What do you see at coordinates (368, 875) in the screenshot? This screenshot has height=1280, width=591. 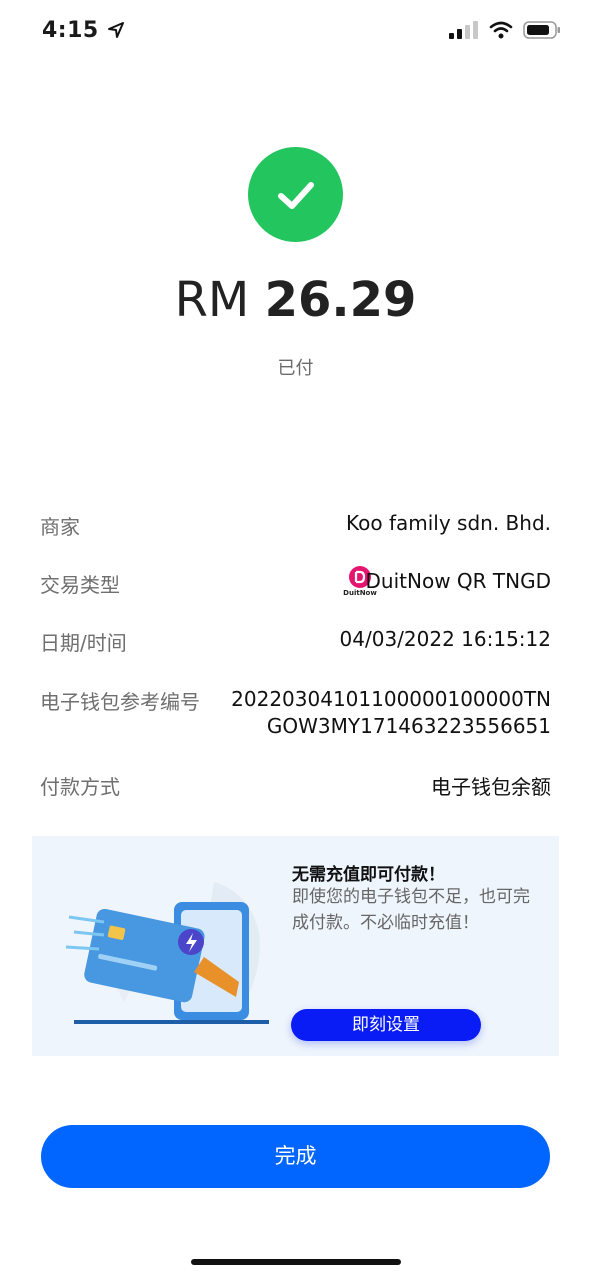 I see `promo-title: 无需充值即可付款！` at bounding box center [368, 875].